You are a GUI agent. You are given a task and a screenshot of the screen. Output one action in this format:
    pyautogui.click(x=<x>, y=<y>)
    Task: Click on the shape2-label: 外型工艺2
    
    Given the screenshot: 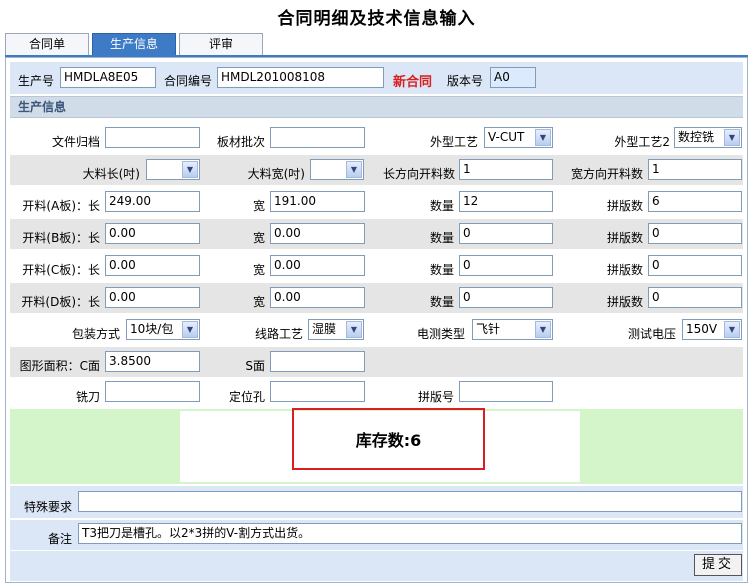 What is the action you would take?
    pyautogui.click(x=642, y=142)
    